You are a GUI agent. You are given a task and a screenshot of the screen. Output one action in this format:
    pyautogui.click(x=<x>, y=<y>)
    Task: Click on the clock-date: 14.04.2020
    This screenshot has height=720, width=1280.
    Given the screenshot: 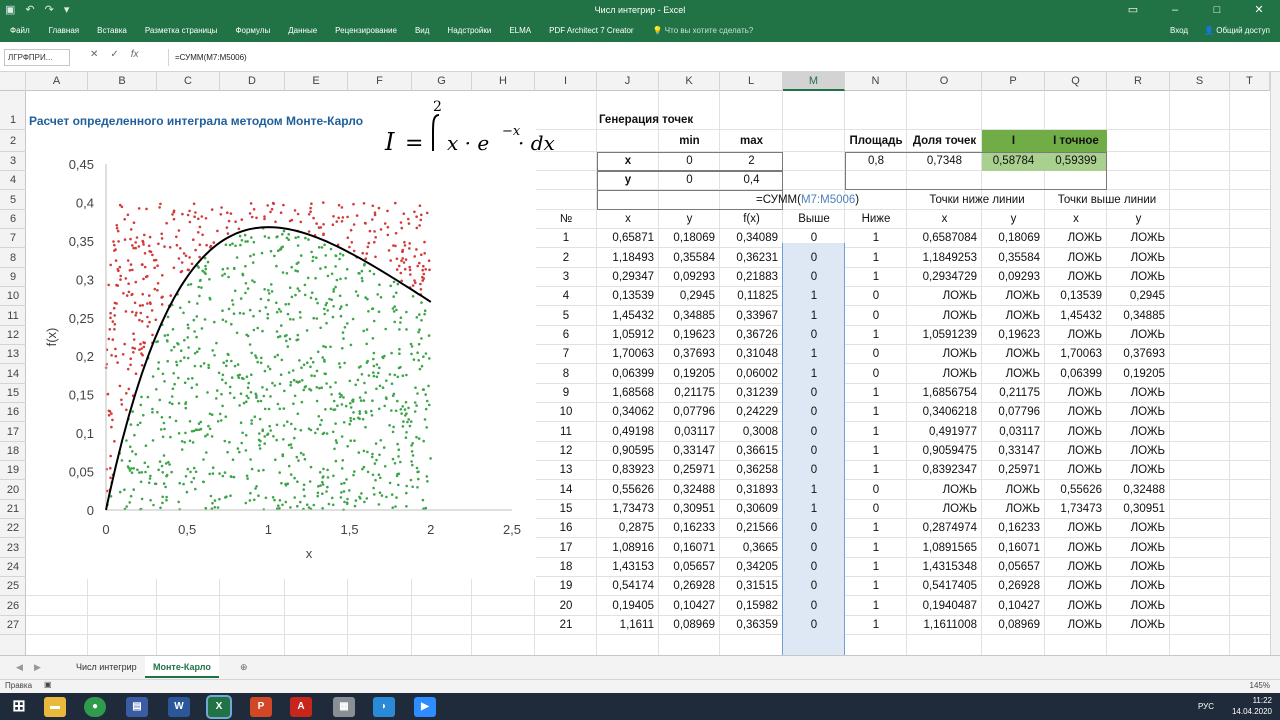 What is the action you would take?
    pyautogui.click(x=1252, y=711)
    